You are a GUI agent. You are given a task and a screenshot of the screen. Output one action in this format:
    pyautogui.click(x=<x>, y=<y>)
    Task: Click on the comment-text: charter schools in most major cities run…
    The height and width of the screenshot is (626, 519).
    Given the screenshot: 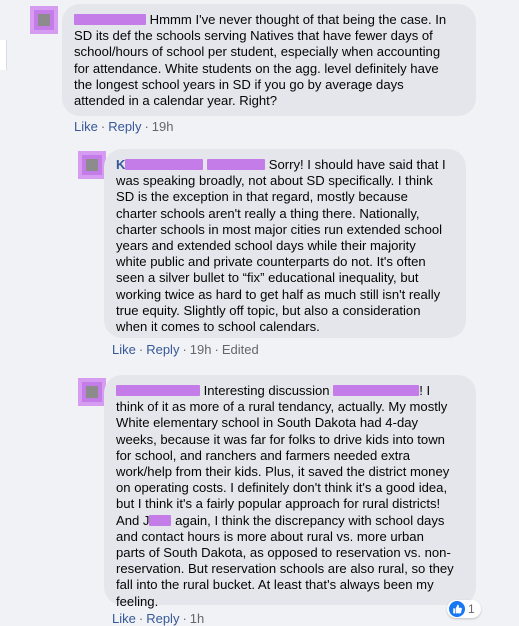 What is the action you would take?
    pyautogui.click(x=279, y=229)
    